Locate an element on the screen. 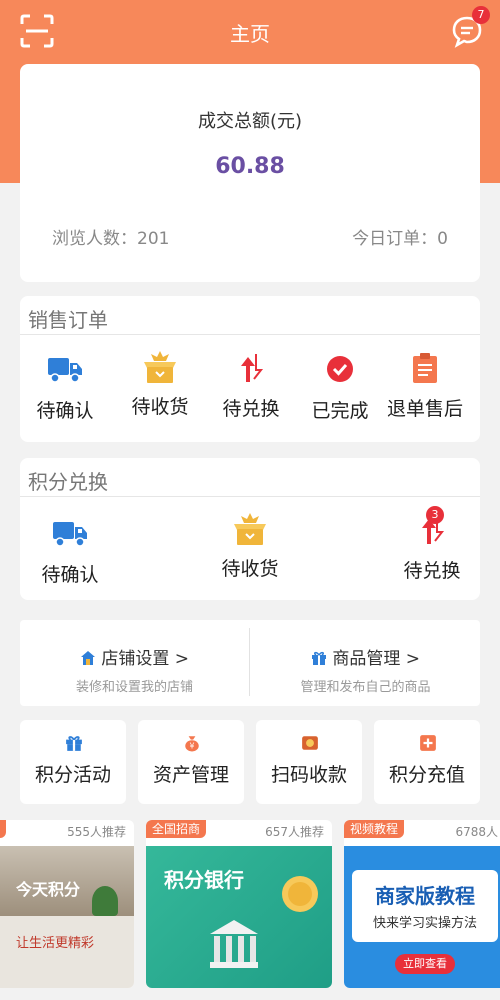 Image resolution: width=500 pixels, height=1000 pixels. page-title: 主页 is located at coordinates (250, 34).